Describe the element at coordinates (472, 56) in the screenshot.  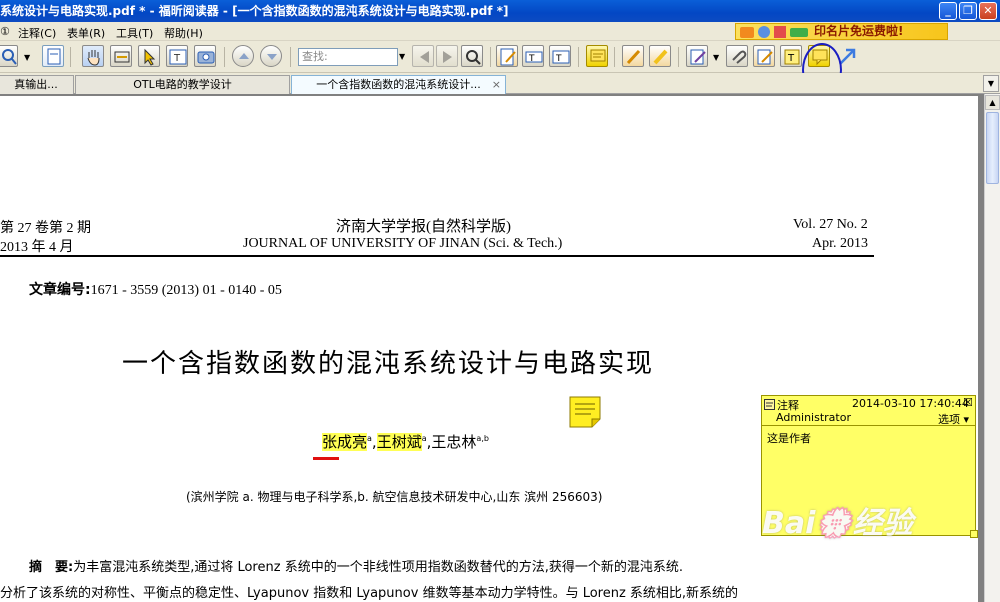
I see `search-icon` at that location.